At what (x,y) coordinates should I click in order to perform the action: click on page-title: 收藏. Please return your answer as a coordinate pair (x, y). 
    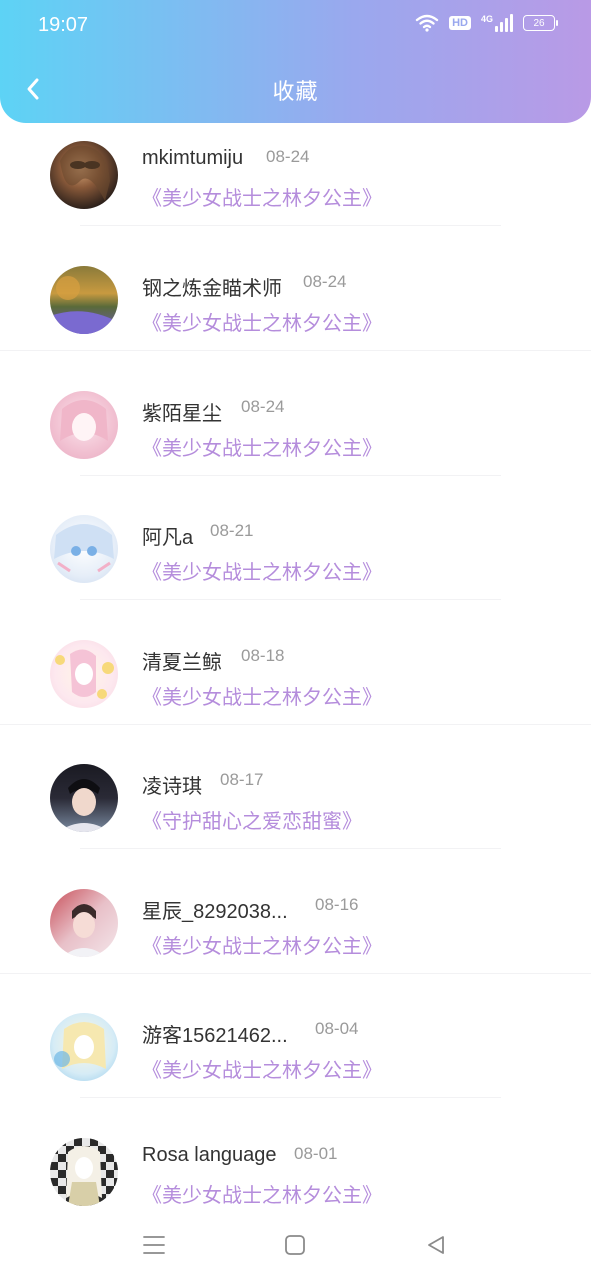
    Looking at the image, I should click on (295, 92).